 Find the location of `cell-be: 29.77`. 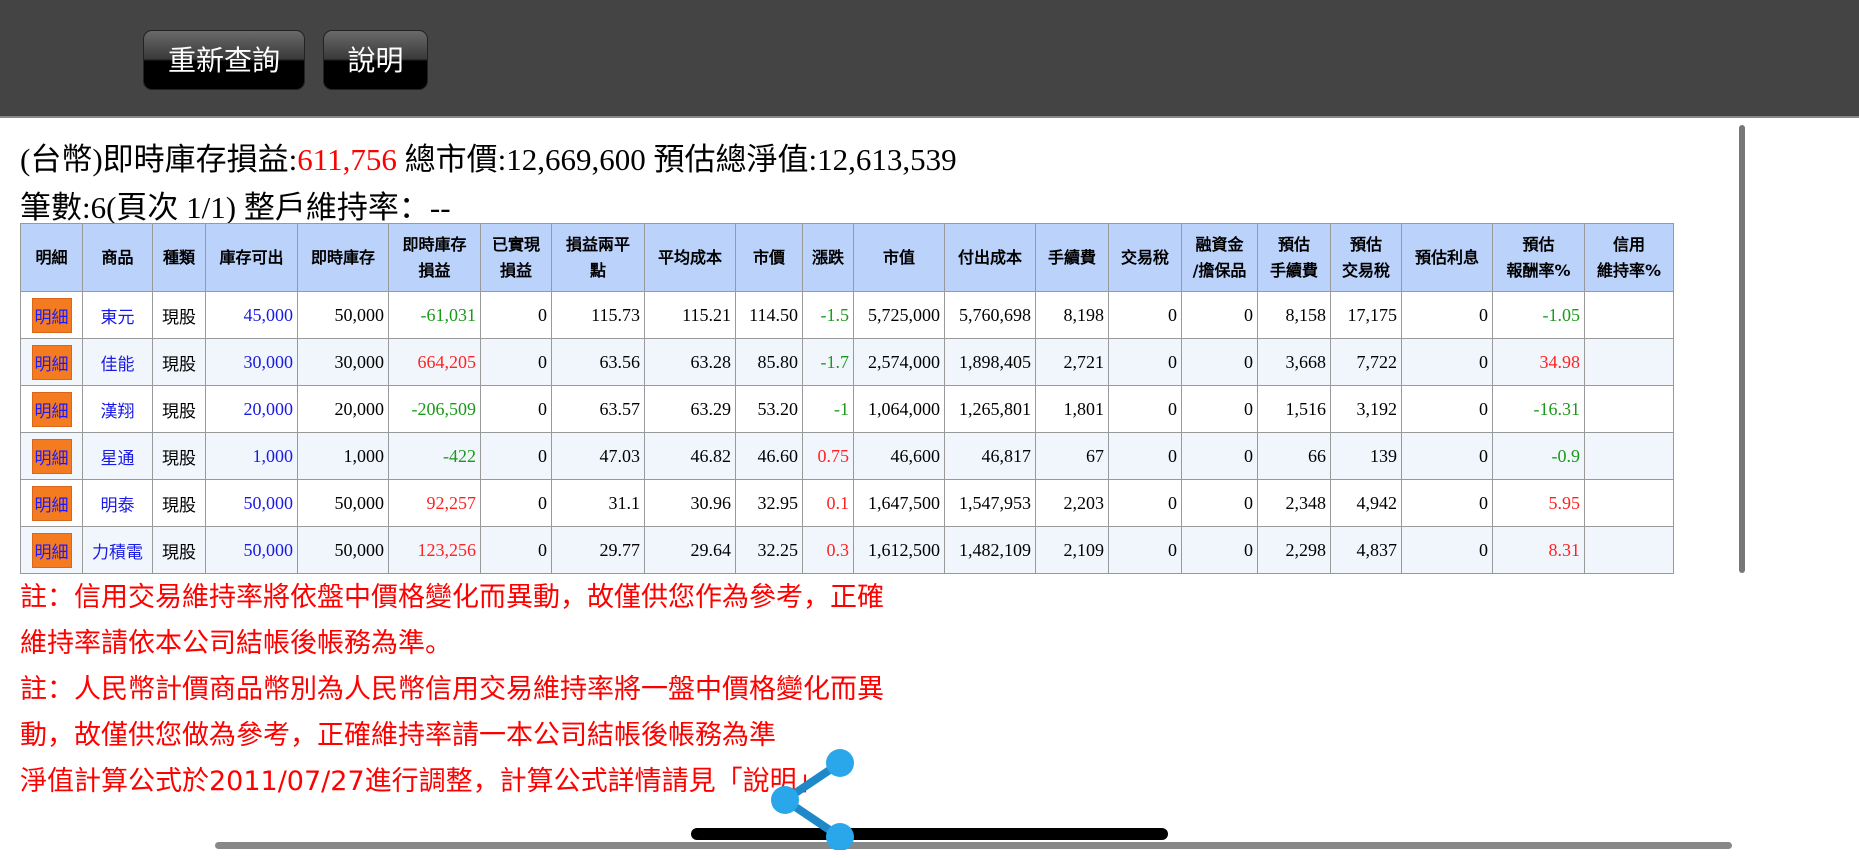

cell-be: 29.77 is located at coordinates (598, 550).